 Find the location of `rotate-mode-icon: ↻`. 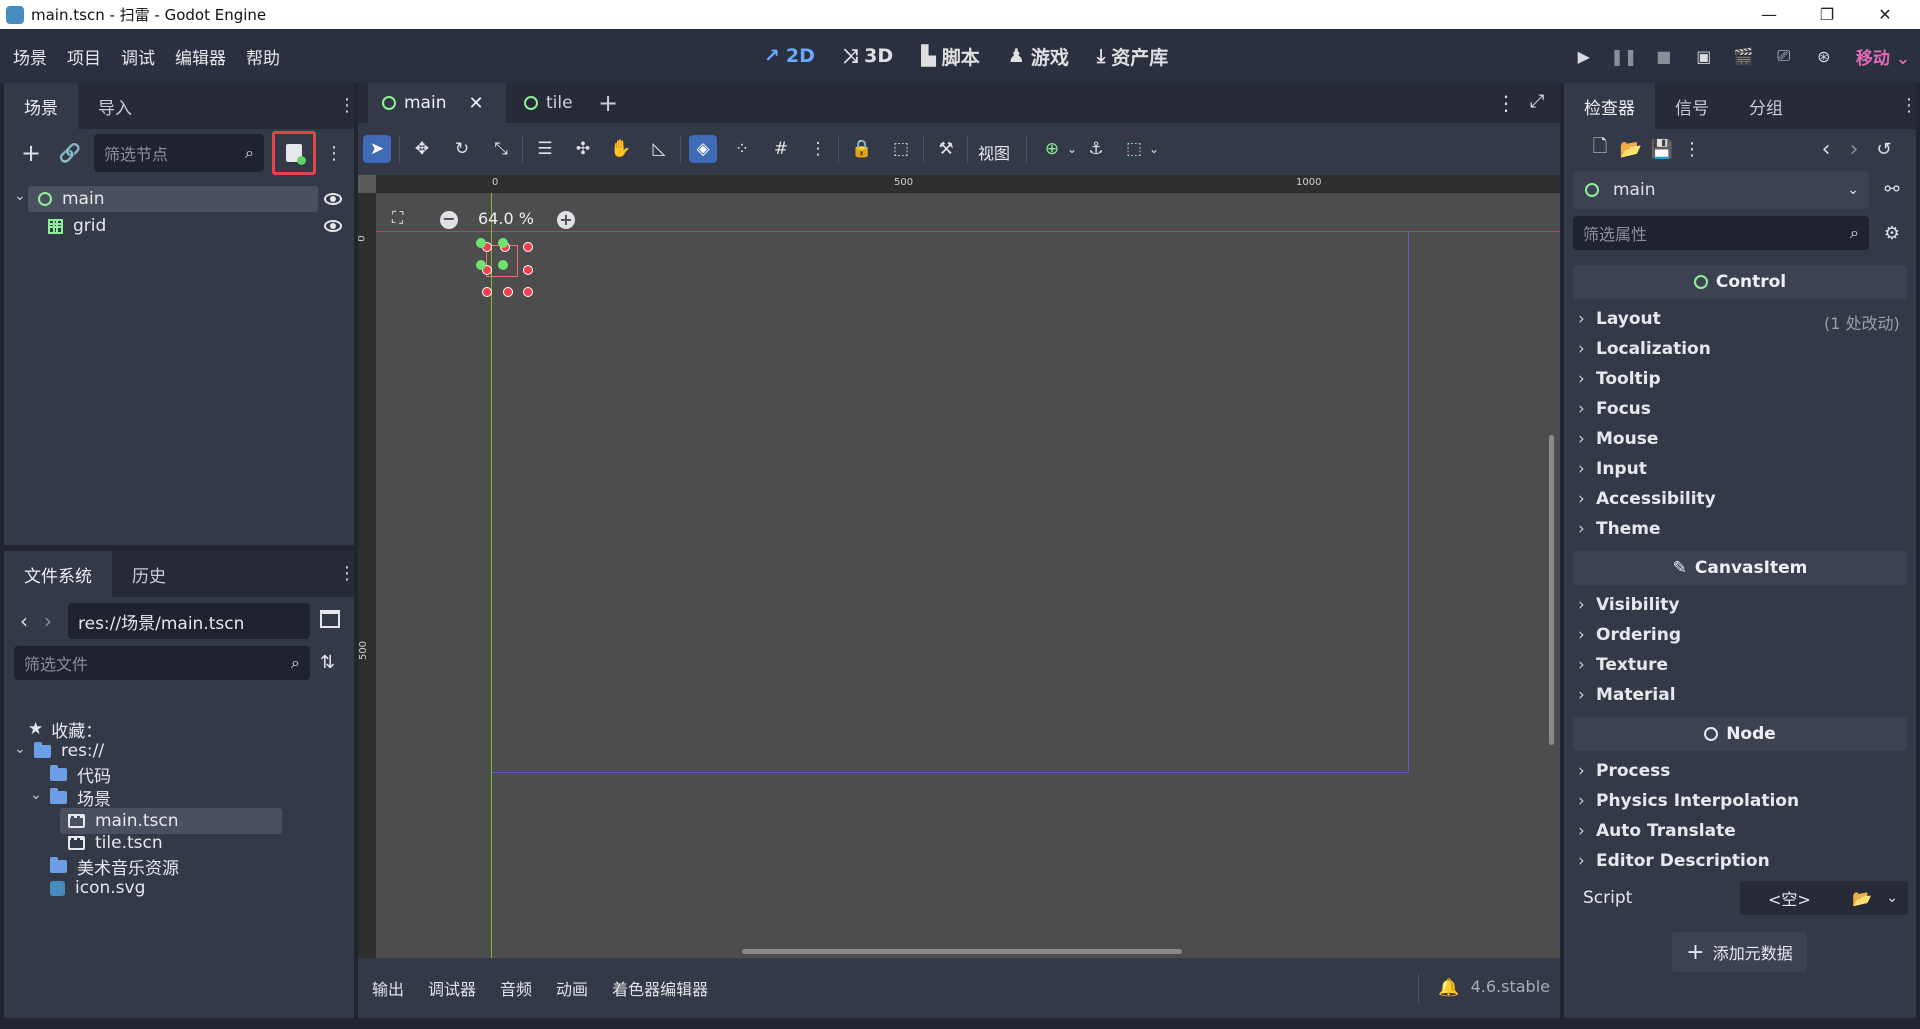

rotate-mode-icon: ↻ is located at coordinates (462, 149).